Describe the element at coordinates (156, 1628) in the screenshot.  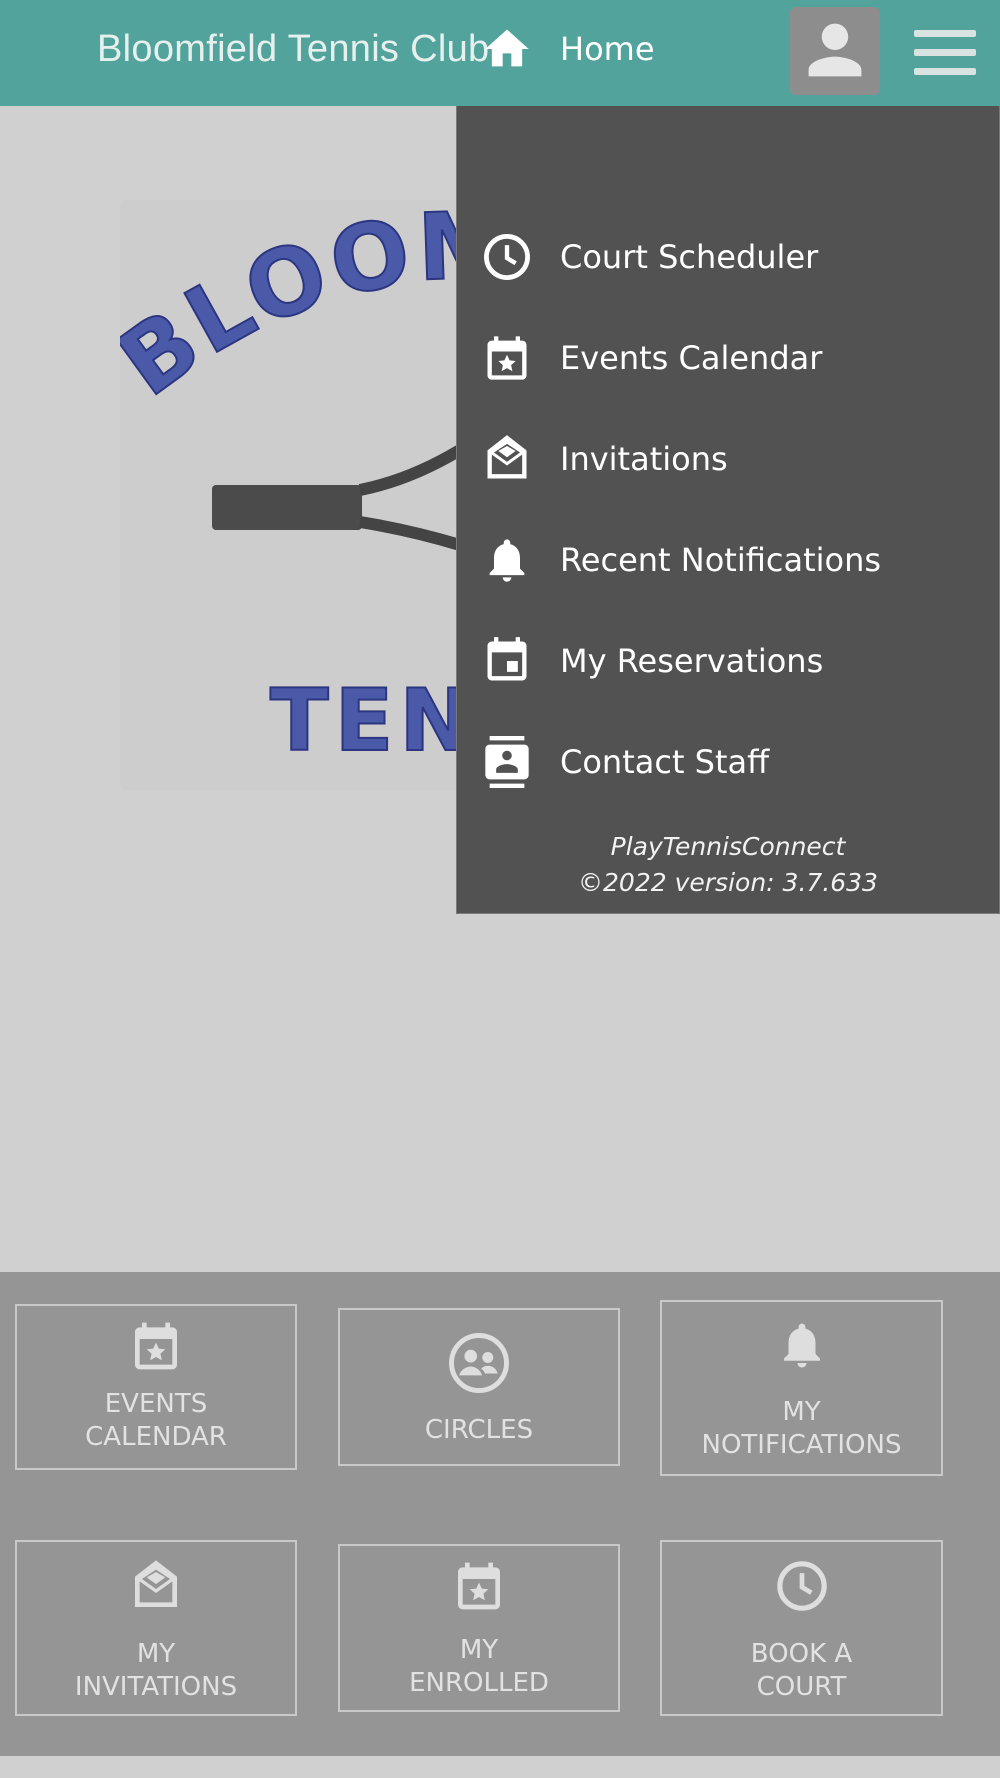
I see `tile-my-invitations: MY INVITATIONS` at that location.